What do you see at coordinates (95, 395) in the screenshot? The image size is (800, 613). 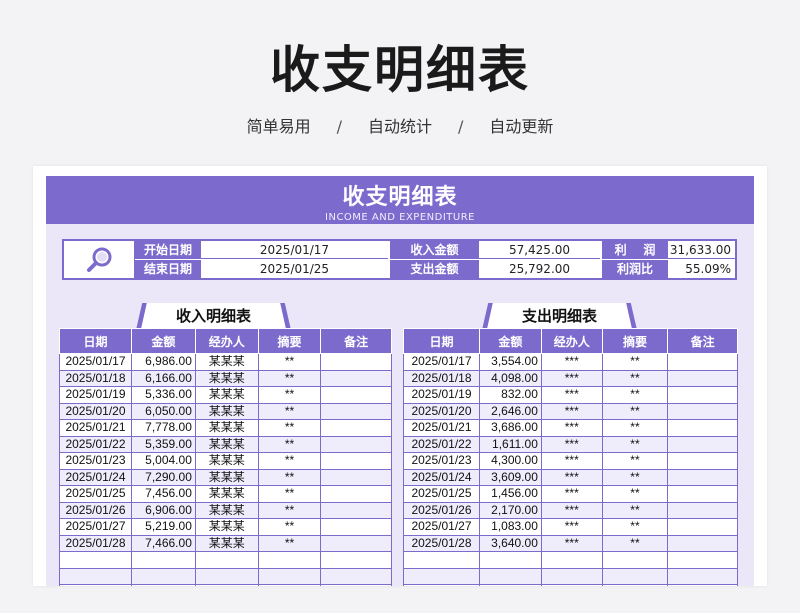 I see `table-cell: 2025/01/19` at bounding box center [95, 395].